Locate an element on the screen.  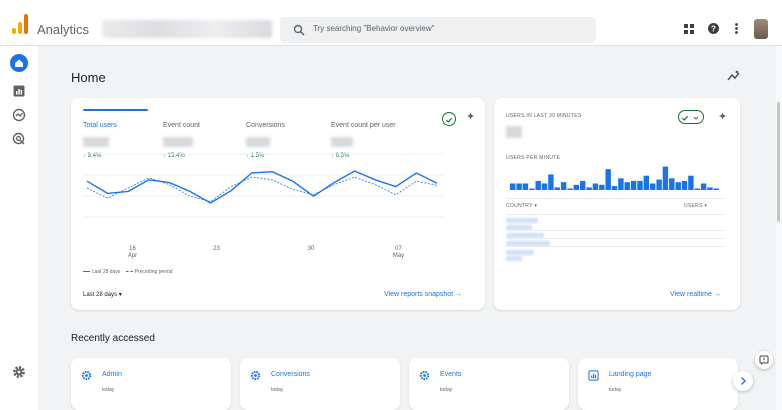
view-reports-snapshot-label: View reports snapshot is located at coordinates (419, 294).